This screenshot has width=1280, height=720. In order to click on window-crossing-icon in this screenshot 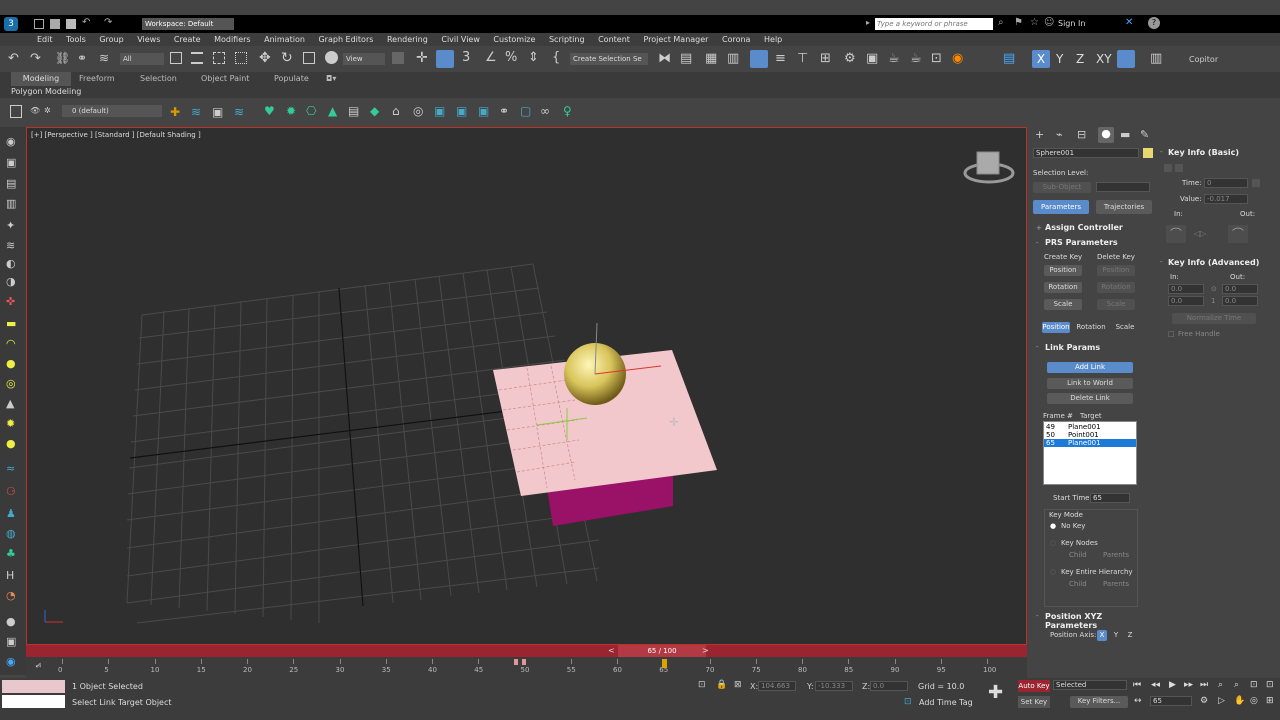, I will do `click(241, 58)`.